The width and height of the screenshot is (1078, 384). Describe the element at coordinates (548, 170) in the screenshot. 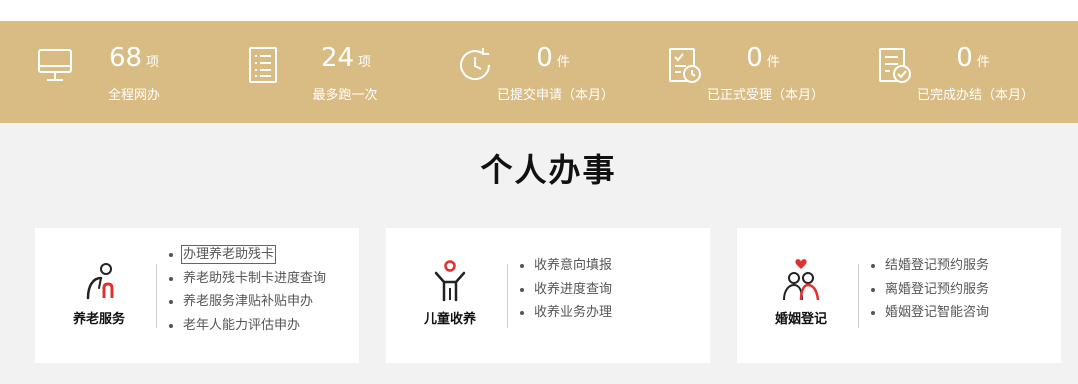

I see `section-title: 个人办事` at that location.